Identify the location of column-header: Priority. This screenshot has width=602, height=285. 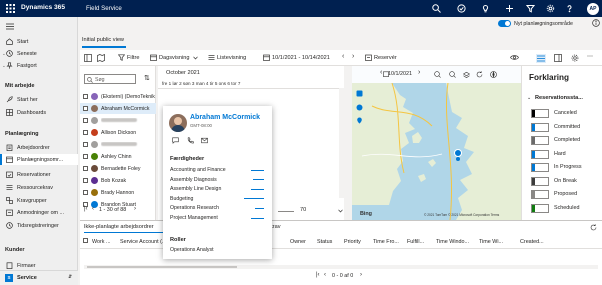
(352, 242).